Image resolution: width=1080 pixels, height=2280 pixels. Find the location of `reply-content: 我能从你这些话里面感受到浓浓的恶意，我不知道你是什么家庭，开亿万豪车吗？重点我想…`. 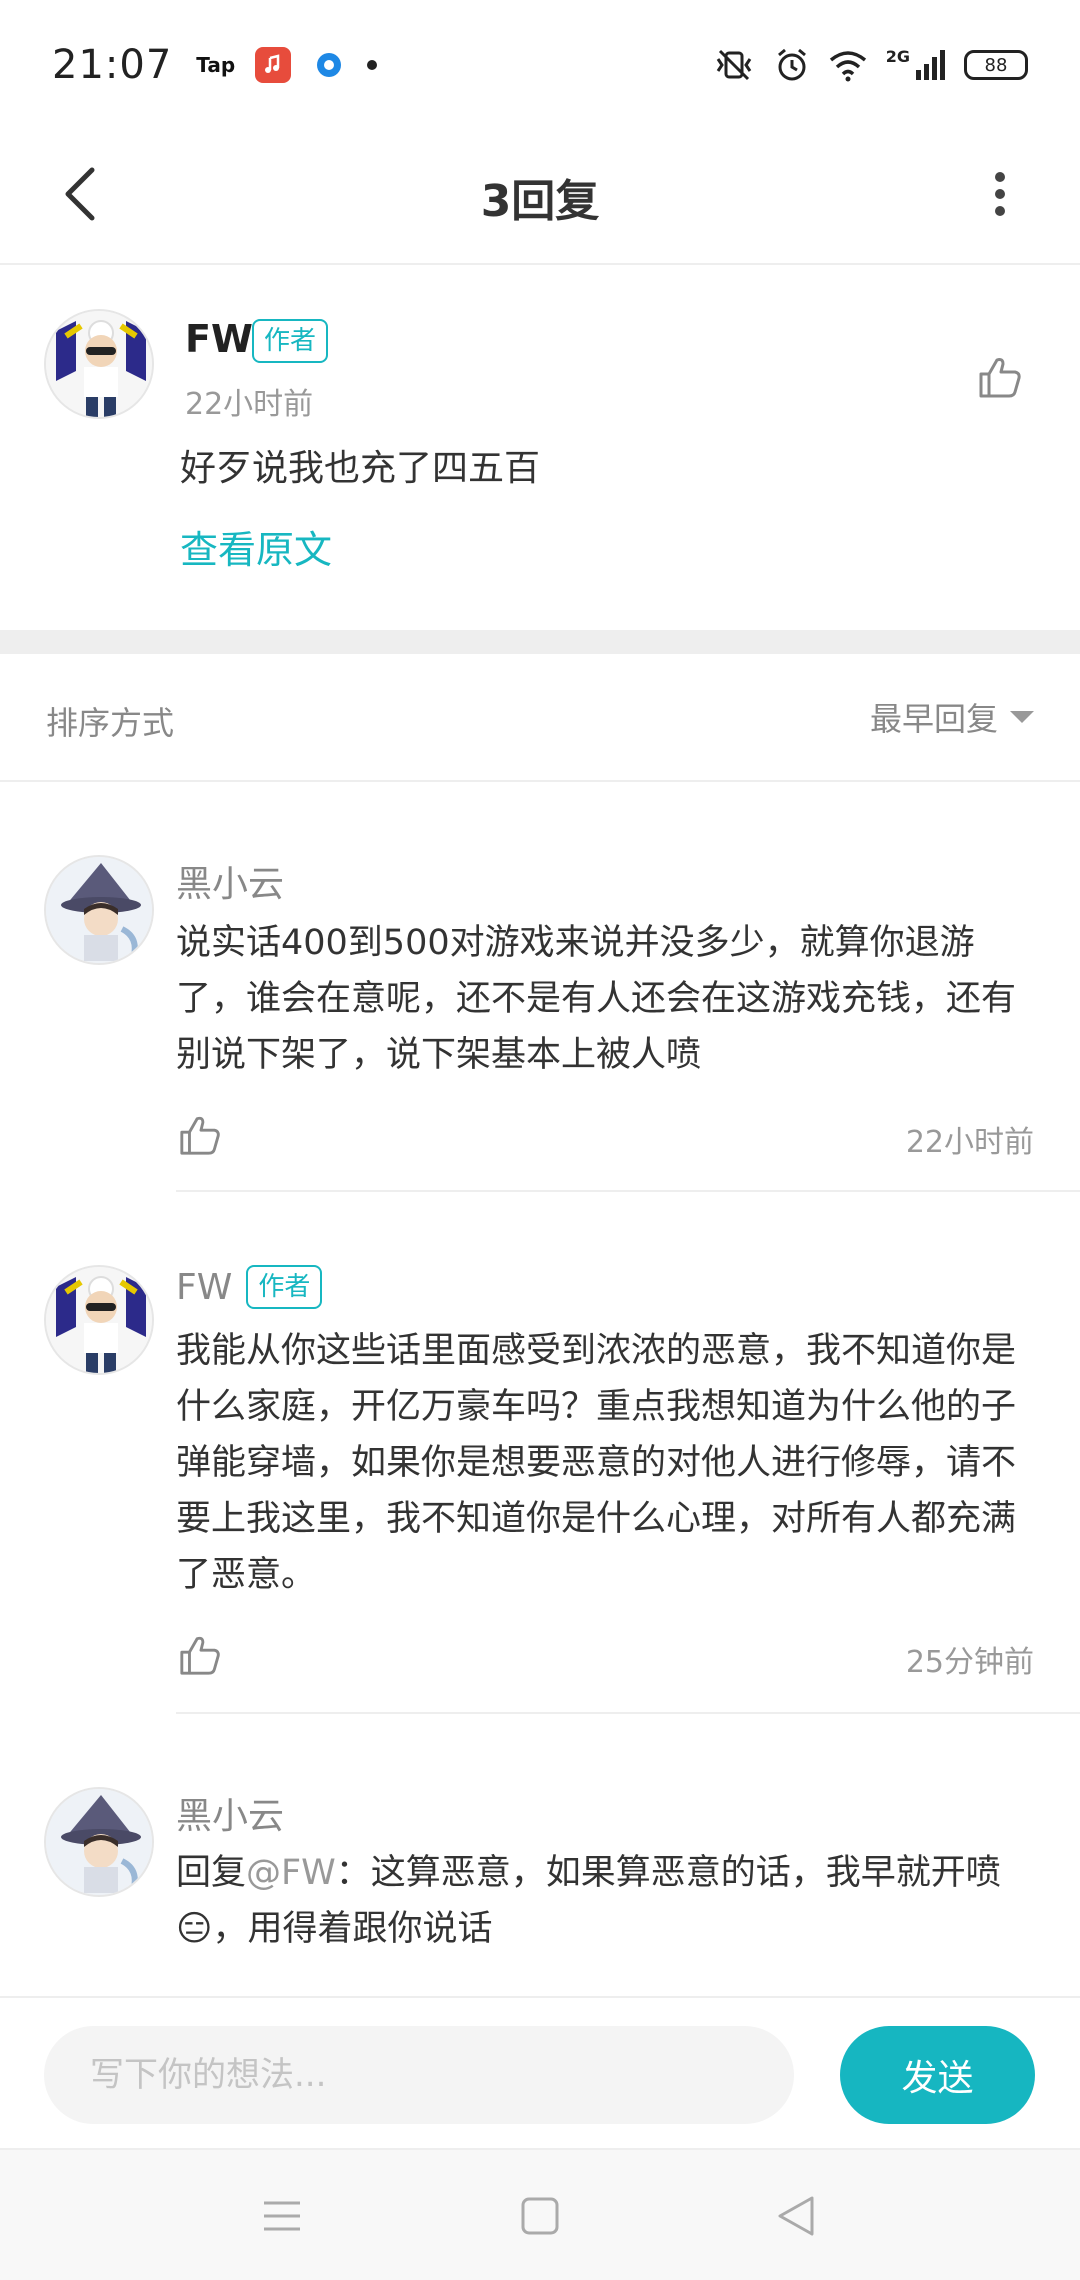

reply-content: 我能从你这些话里面感受到浓浓的恶意，我不知道你是什么家庭，开亿万豪车吗？重点我想… is located at coordinates (596, 1463).